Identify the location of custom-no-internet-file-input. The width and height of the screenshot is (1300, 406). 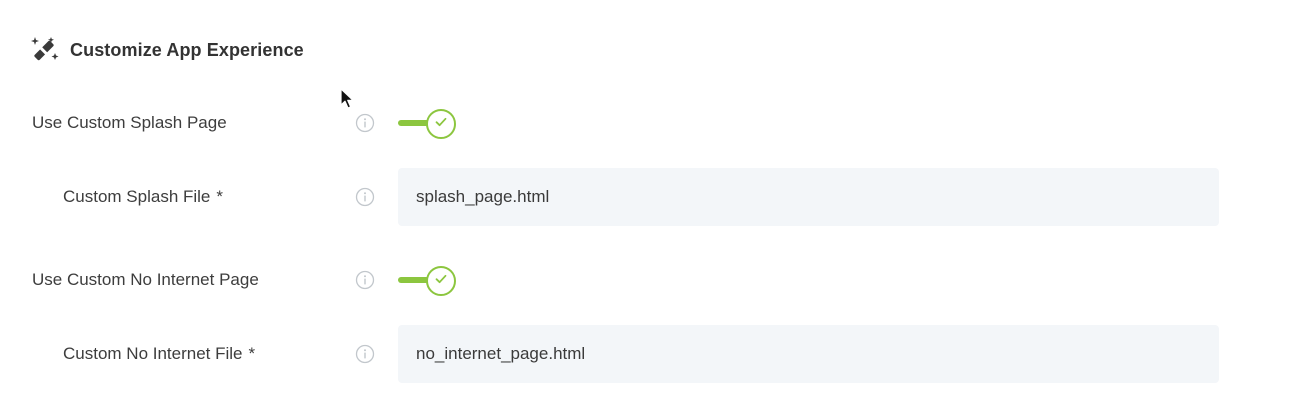
(808, 354).